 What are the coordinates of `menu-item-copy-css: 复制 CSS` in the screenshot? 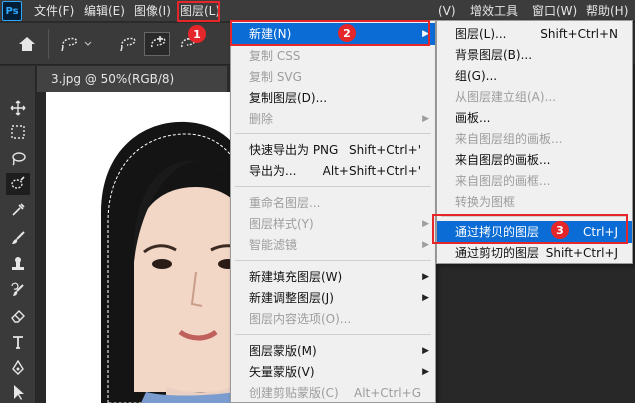 It's located at (333, 56).